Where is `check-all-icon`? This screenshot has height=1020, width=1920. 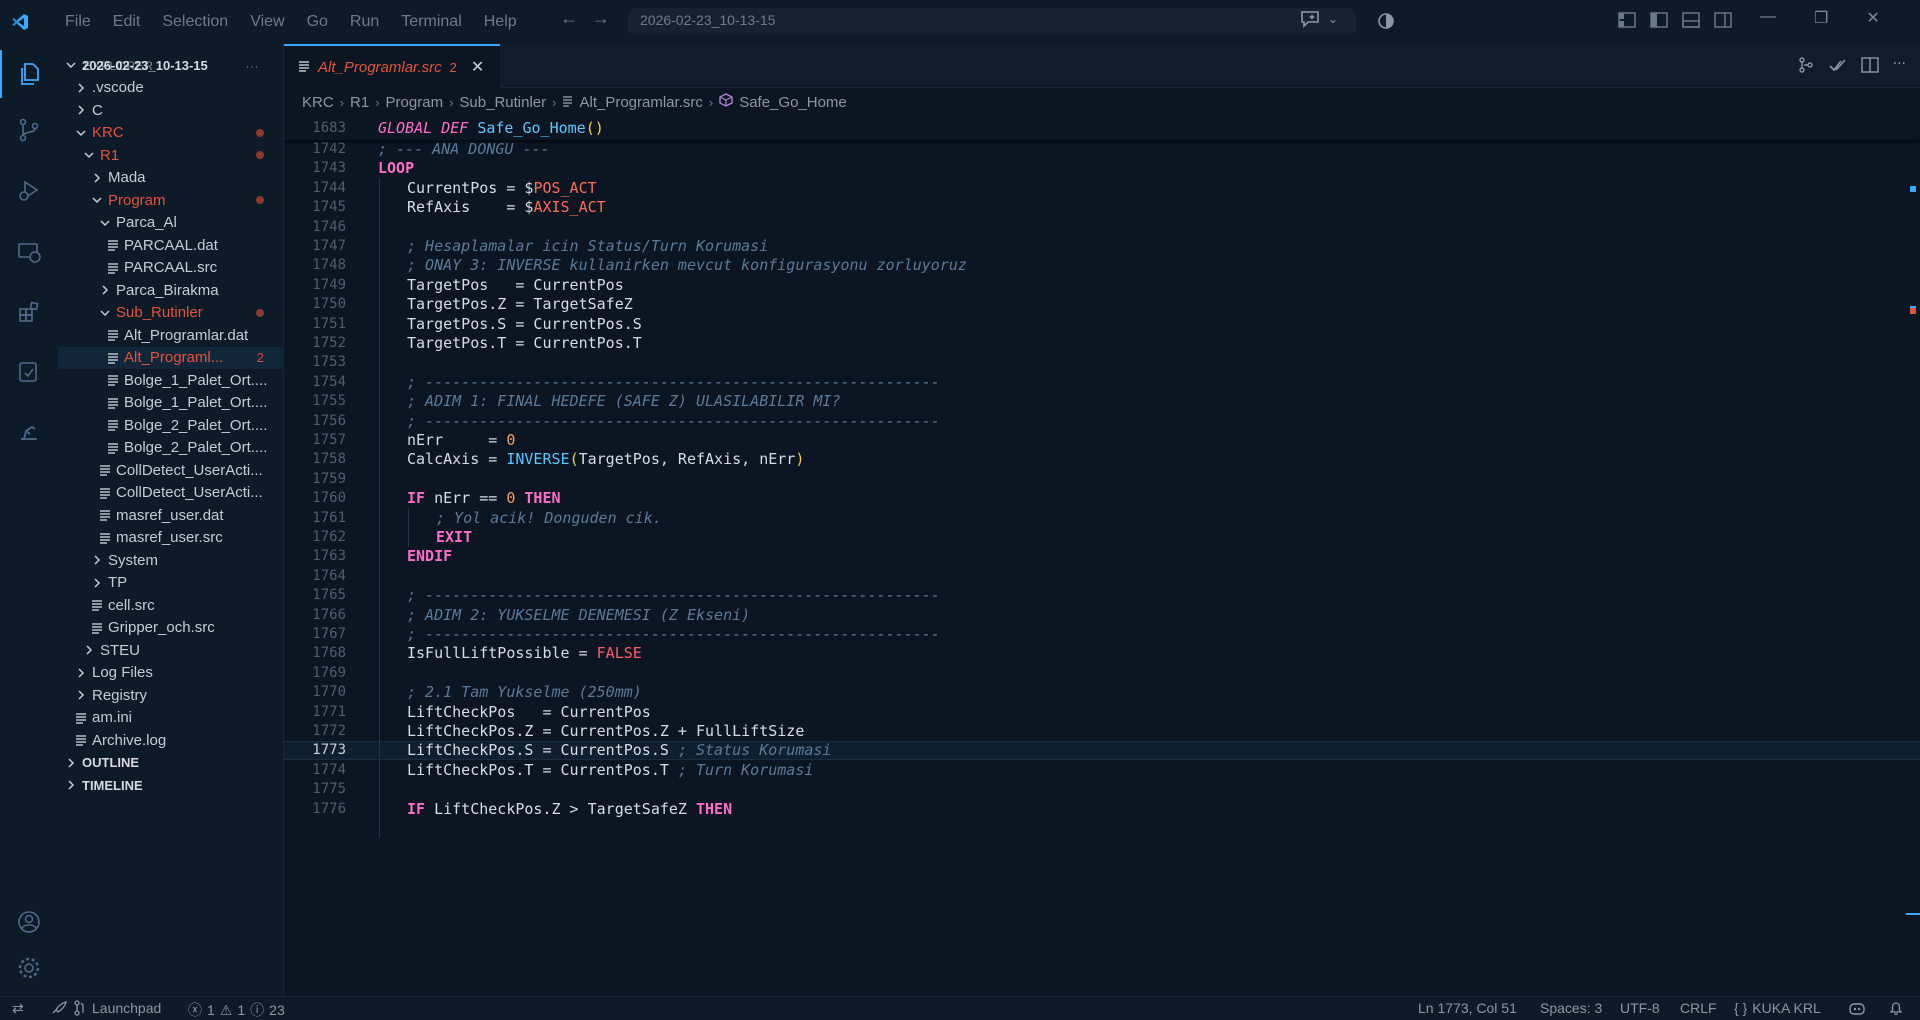 check-all-icon is located at coordinates (1838, 65).